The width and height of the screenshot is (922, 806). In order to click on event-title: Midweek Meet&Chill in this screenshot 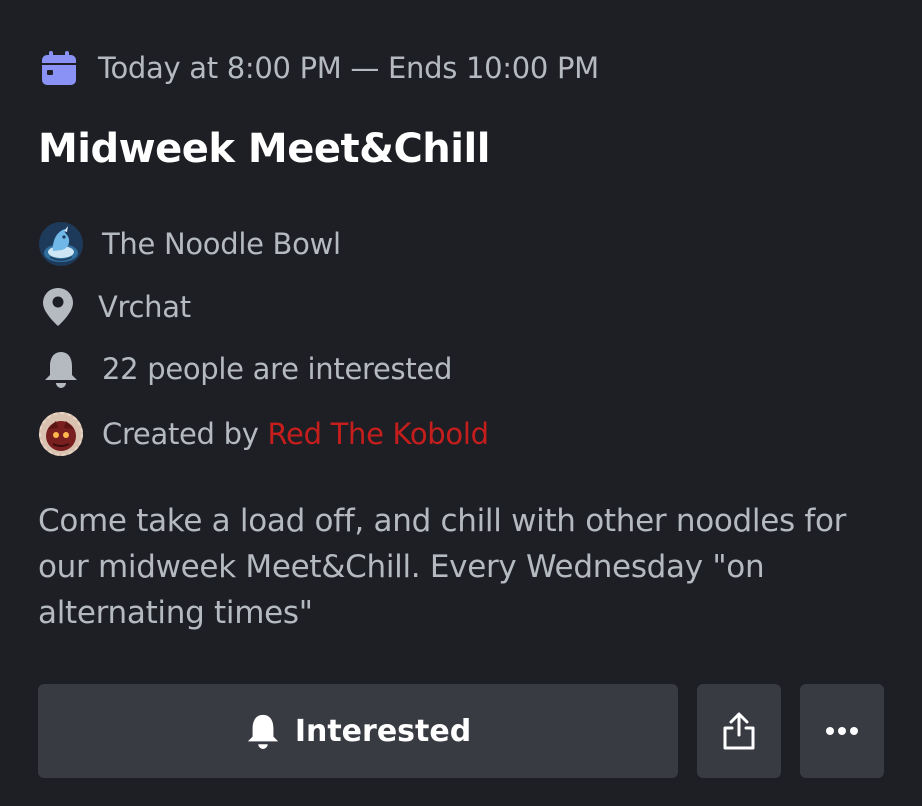, I will do `click(264, 149)`.